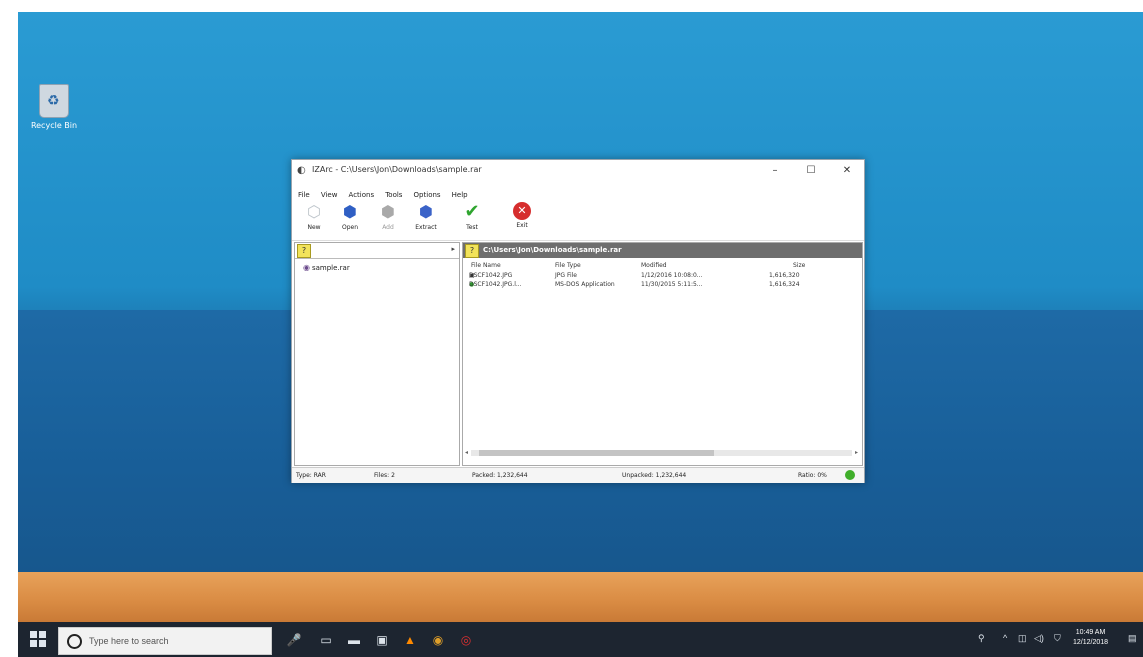  I want to click on vlc-icon: ▲, so click(410, 640).